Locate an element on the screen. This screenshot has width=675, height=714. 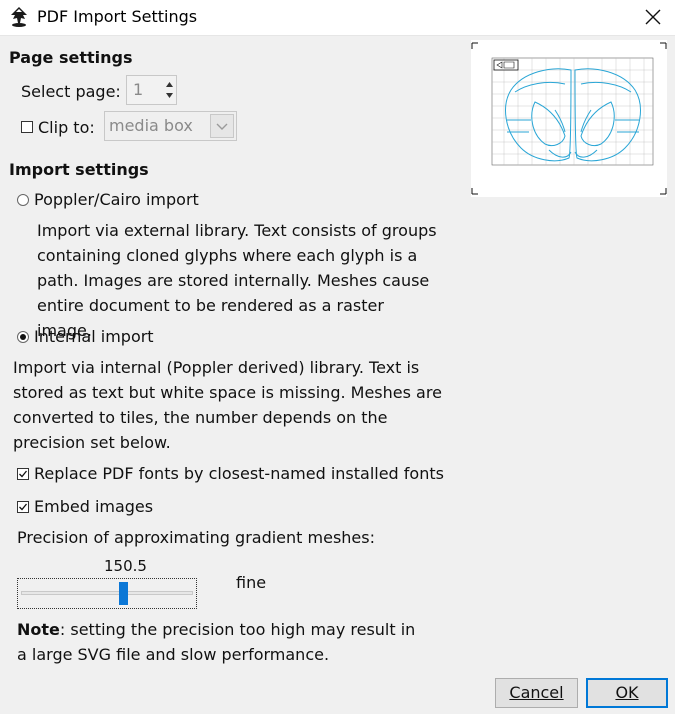
internal-import-radio is located at coordinates (23, 337).